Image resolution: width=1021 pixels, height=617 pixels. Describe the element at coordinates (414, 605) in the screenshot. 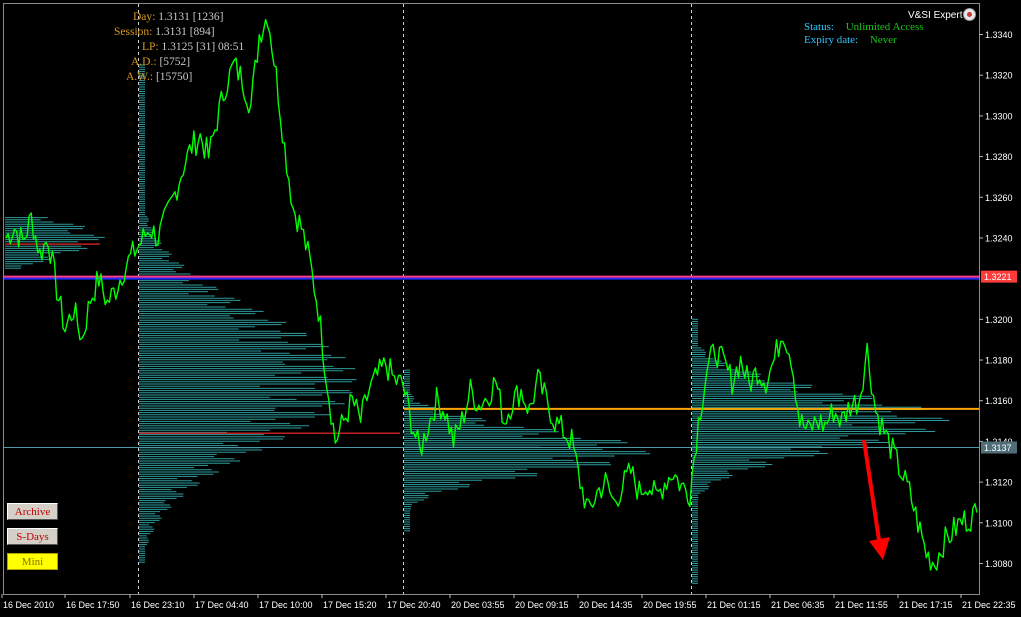

I see `x-tick-label: 17 Dec 20:40` at that location.